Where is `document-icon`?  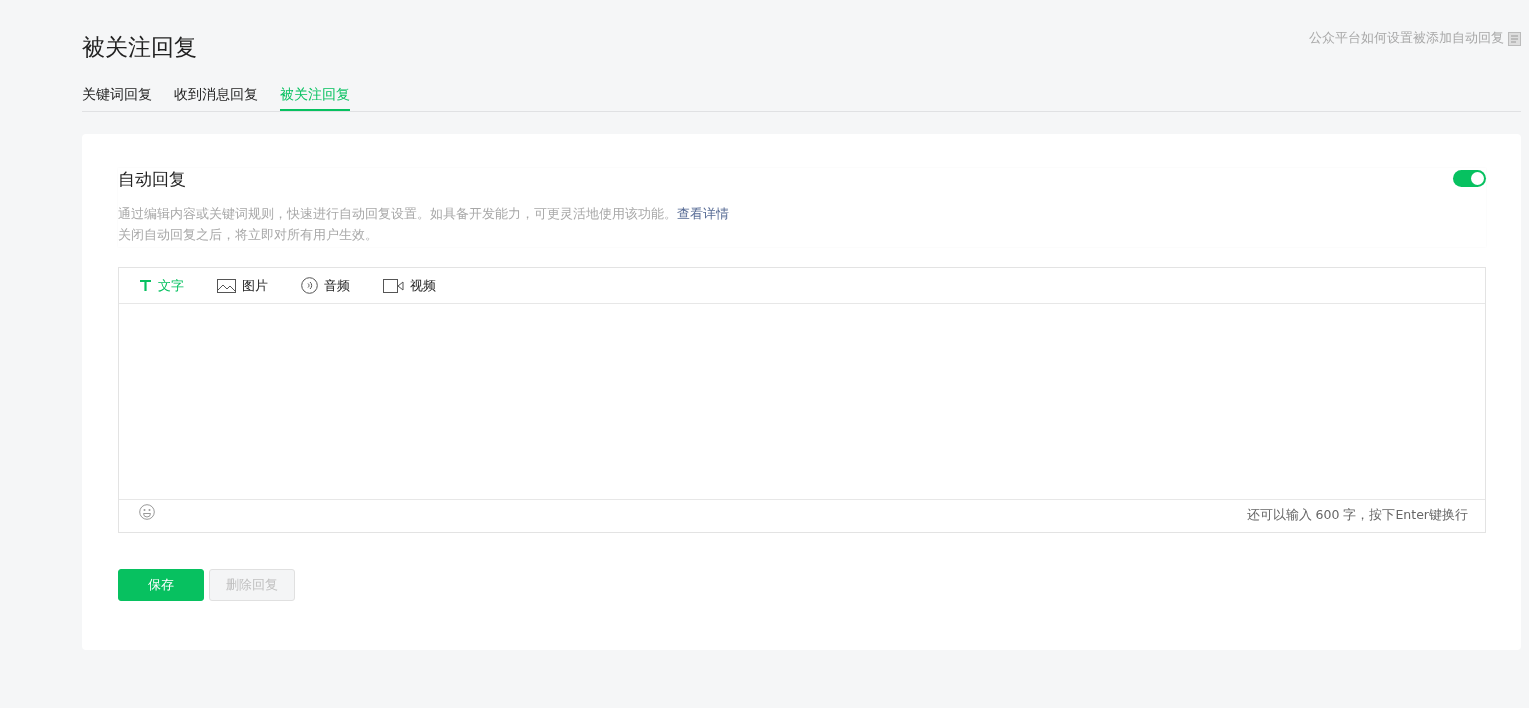 document-icon is located at coordinates (1514, 38).